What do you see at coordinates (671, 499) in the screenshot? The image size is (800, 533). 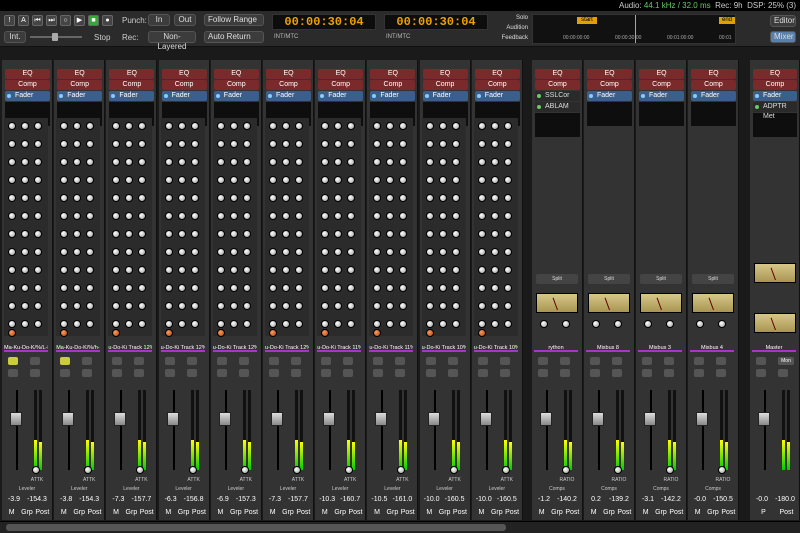 I see `peak-value: -142.2` at bounding box center [671, 499].